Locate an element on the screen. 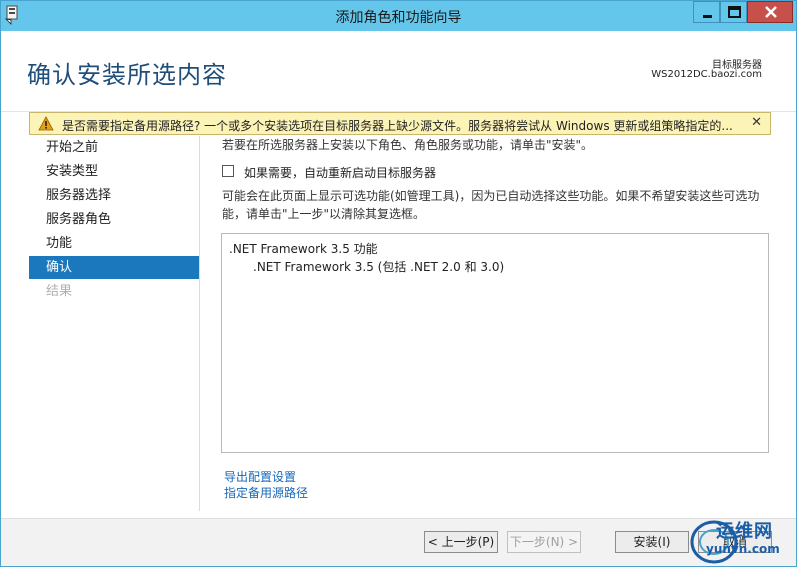 The image size is (797, 567). next-button: 下一步(N) > is located at coordinates (544, 542).